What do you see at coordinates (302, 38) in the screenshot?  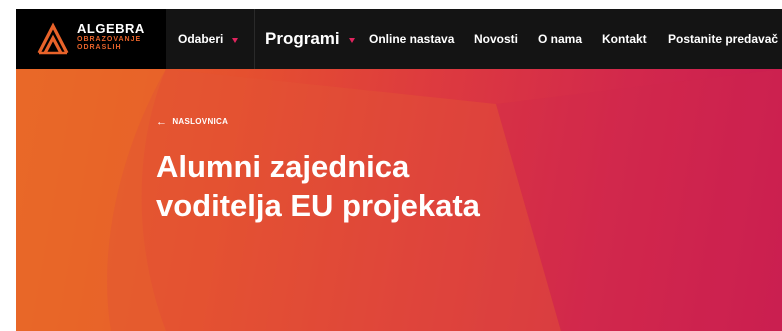 I see `nav-item-label: Programi` at bounding box center [302, 38].